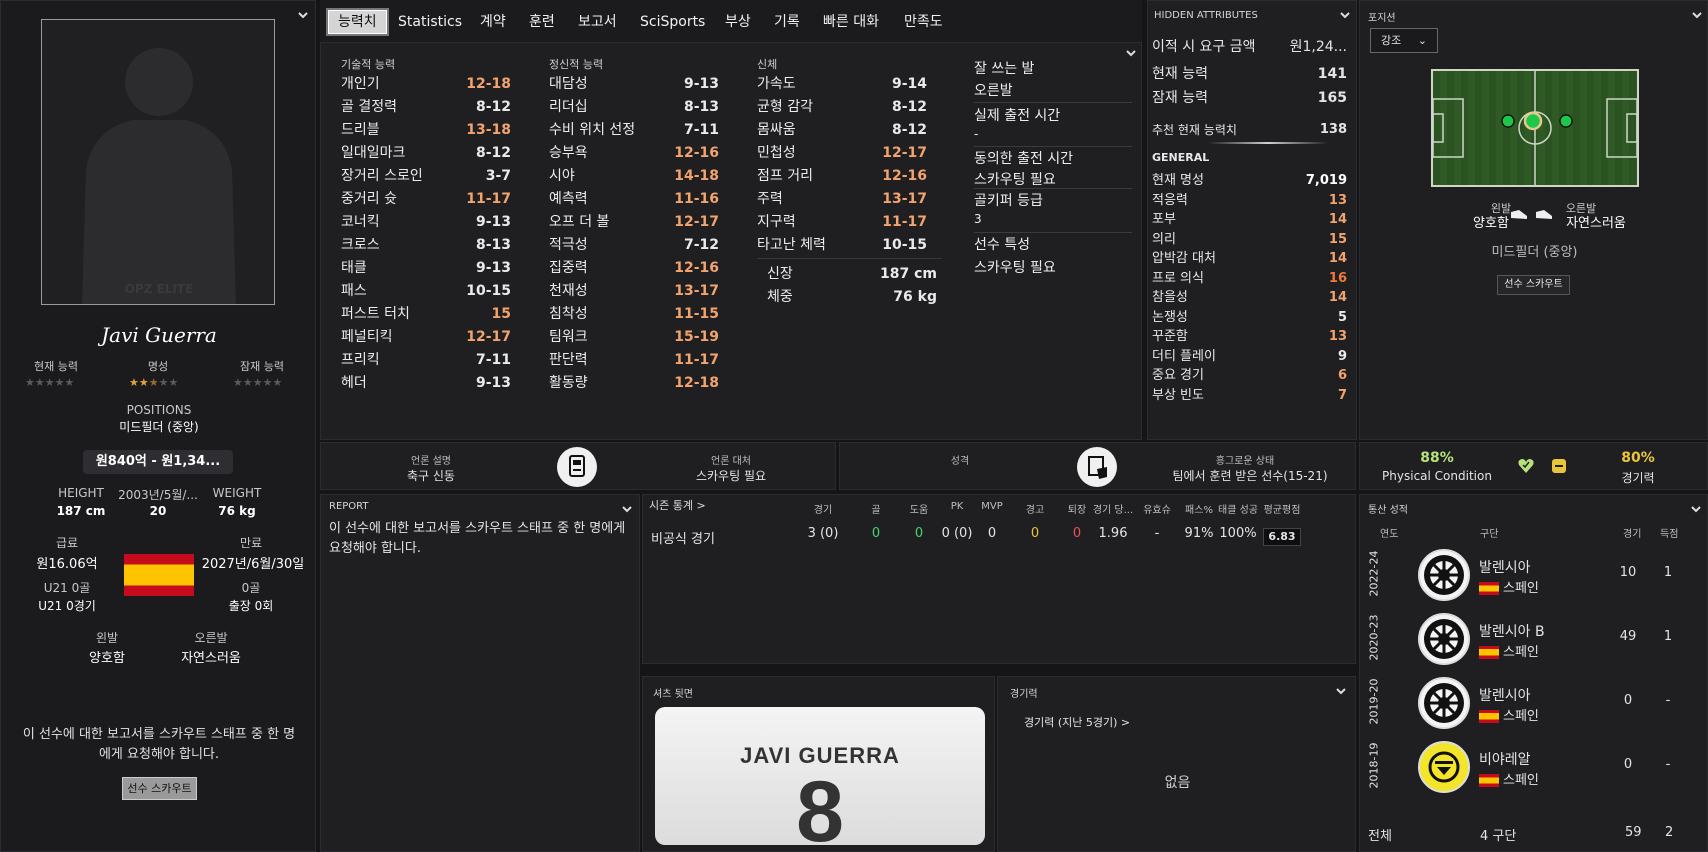 The width and height of the screenshot is (1708, 852). What do you see at coordinates (1017, 116) in the screenshot?
I see `playing-time-label: 실제 출전 시간` at bounding box center [1017, 116].